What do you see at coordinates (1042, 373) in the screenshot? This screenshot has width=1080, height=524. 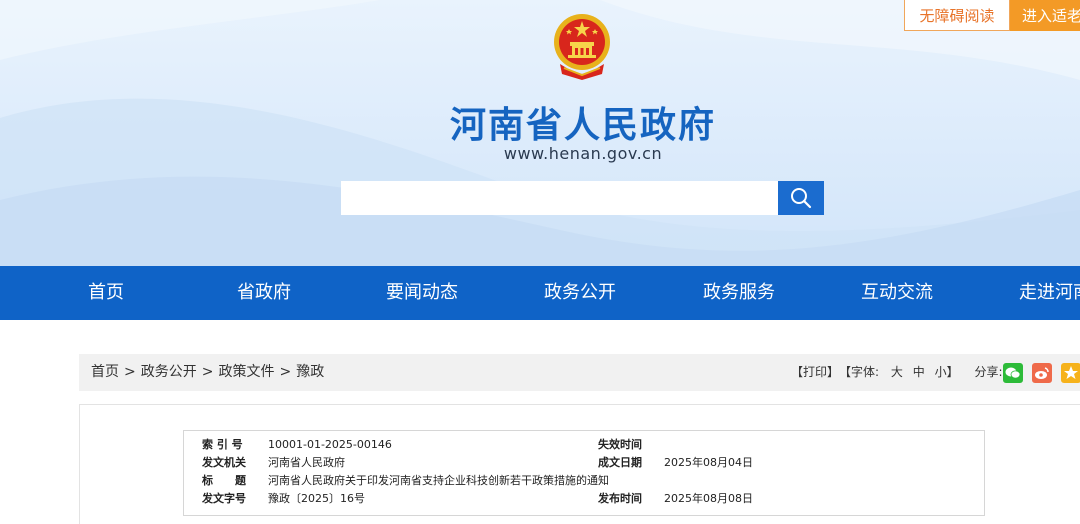 I see `weibo-share-icon` at bounding box center [1042, 373].